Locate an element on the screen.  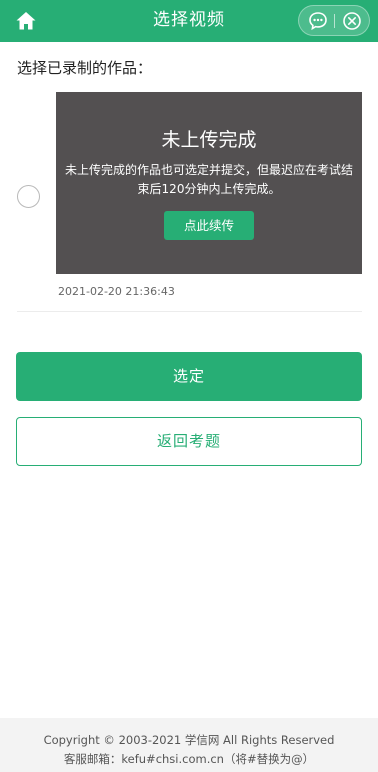
close-button is located at coordinates (352, 21).